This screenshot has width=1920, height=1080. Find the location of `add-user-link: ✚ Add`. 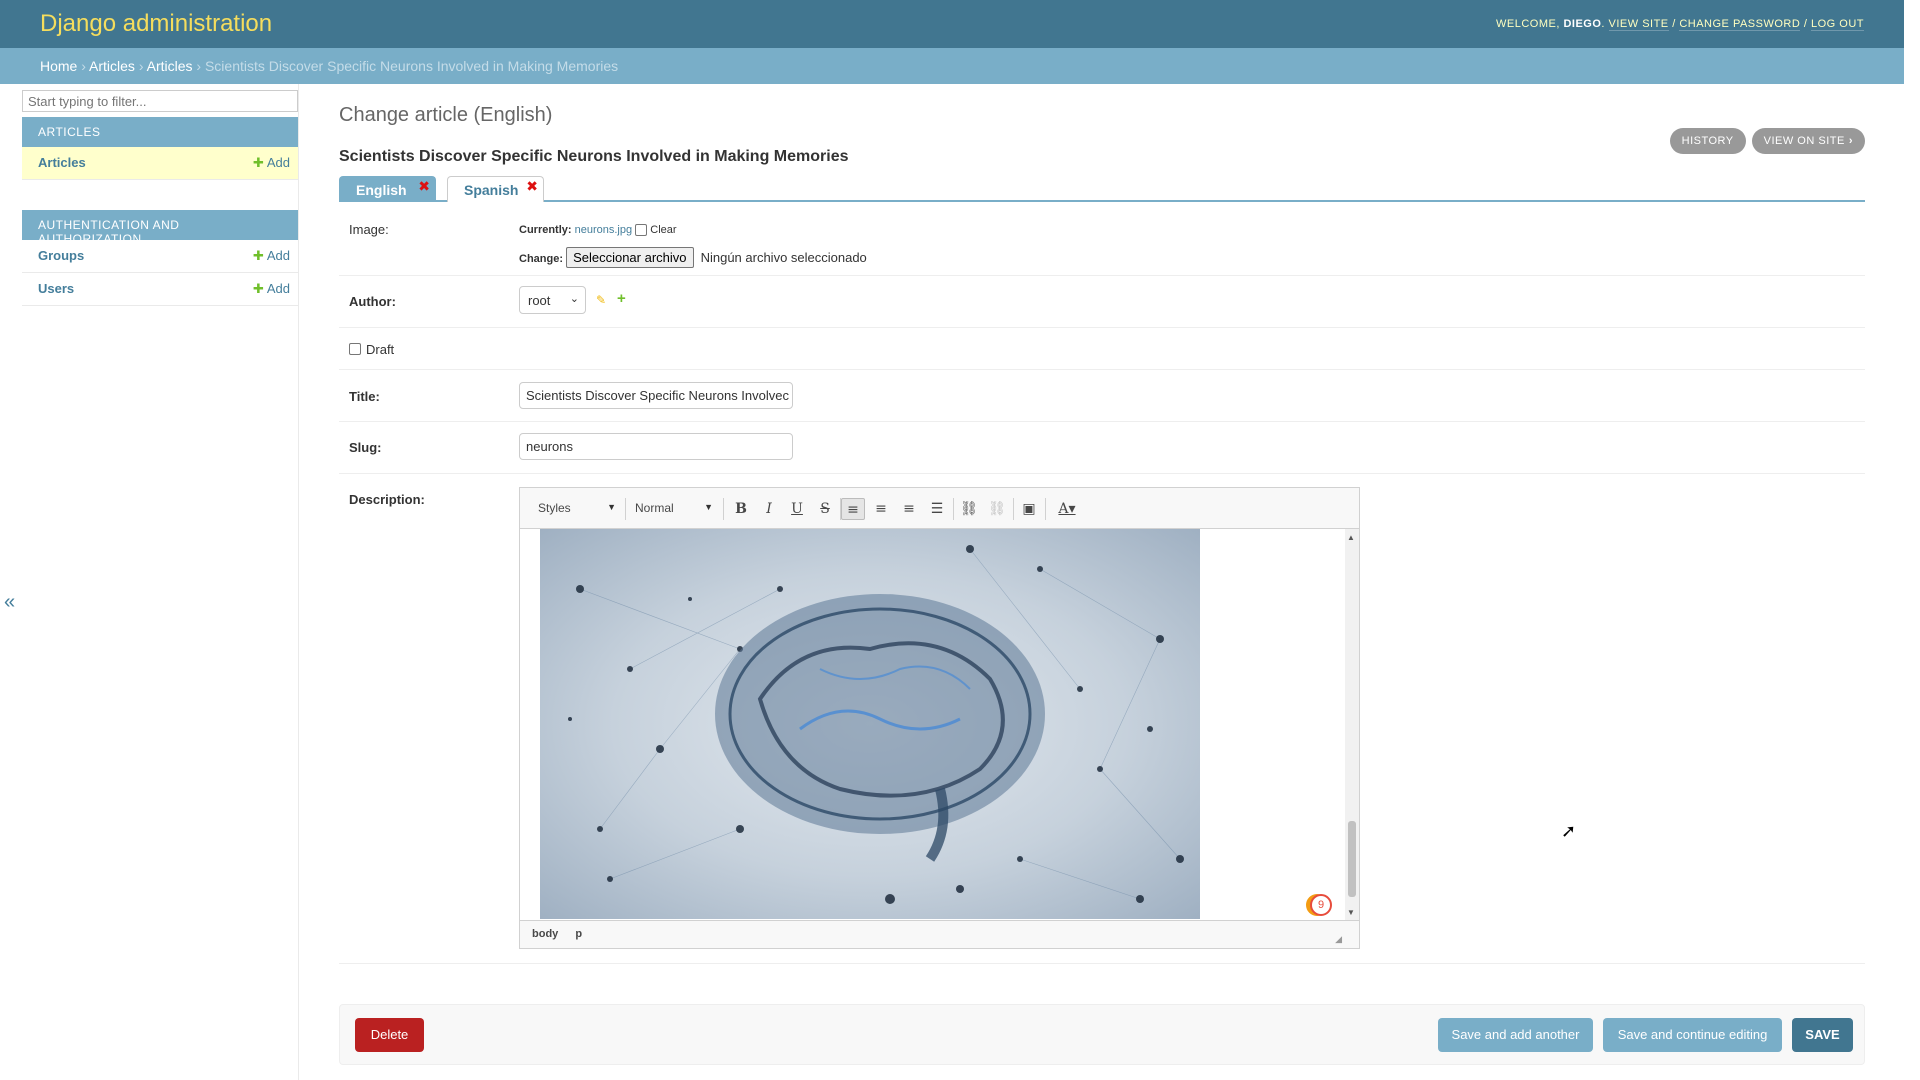

add-user-link: ✚ Add is located at coordinates (271, 289).